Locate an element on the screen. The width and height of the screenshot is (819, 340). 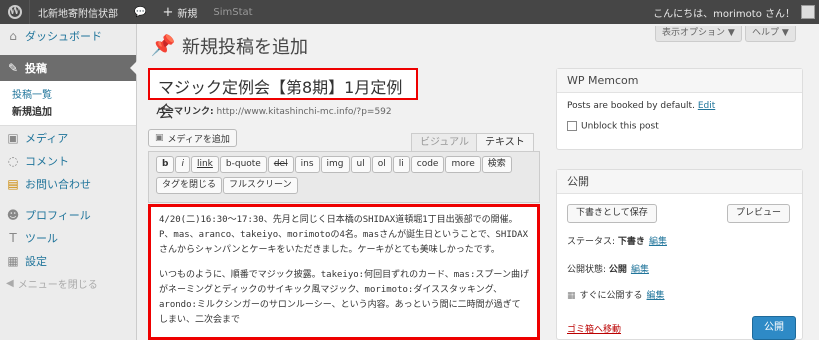
users-icon: ☻ is located at coordinates (13, 214).